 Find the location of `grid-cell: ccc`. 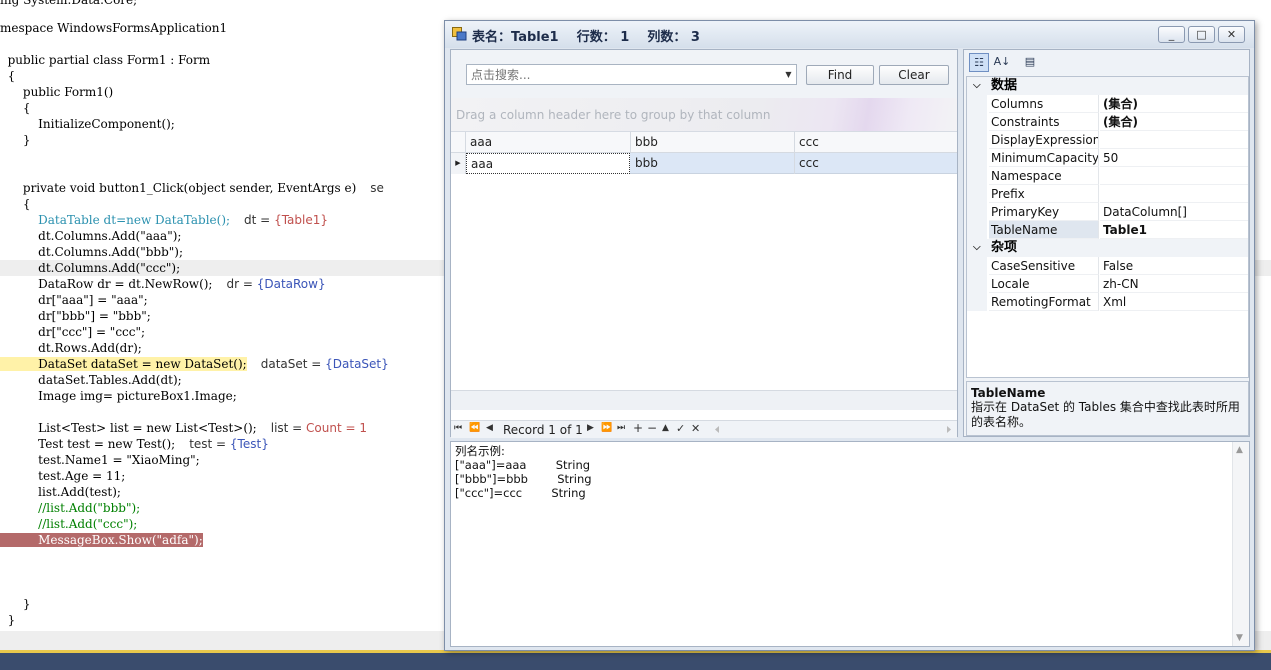

grid-cell: ccc is located at coordinates (876, 163).